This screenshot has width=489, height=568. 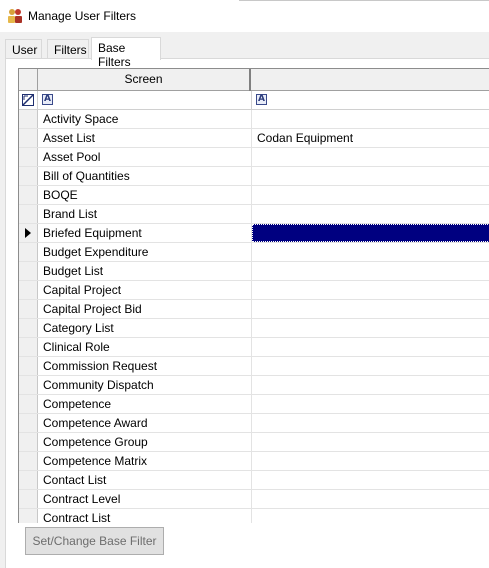 I want to click on table-row: Asset Pool, so click(x=254, y=157).